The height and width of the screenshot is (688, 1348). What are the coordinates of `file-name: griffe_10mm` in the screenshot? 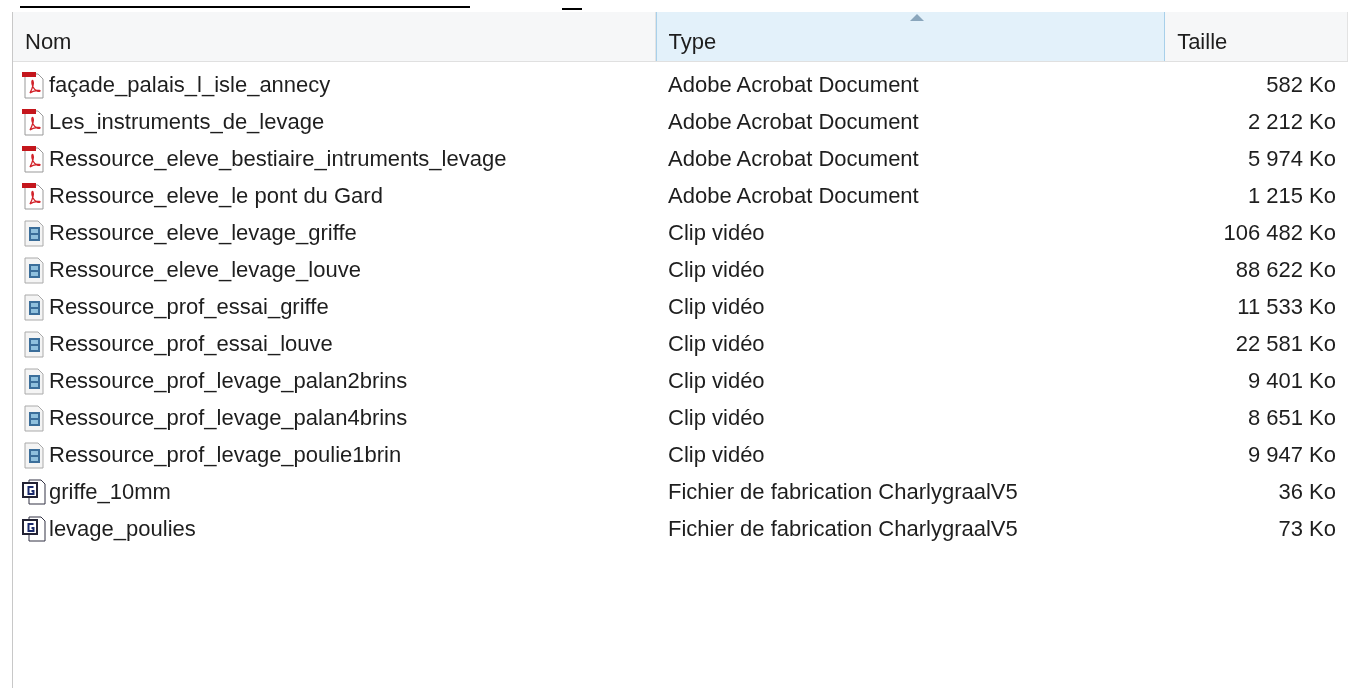 It's located at (110, 492).